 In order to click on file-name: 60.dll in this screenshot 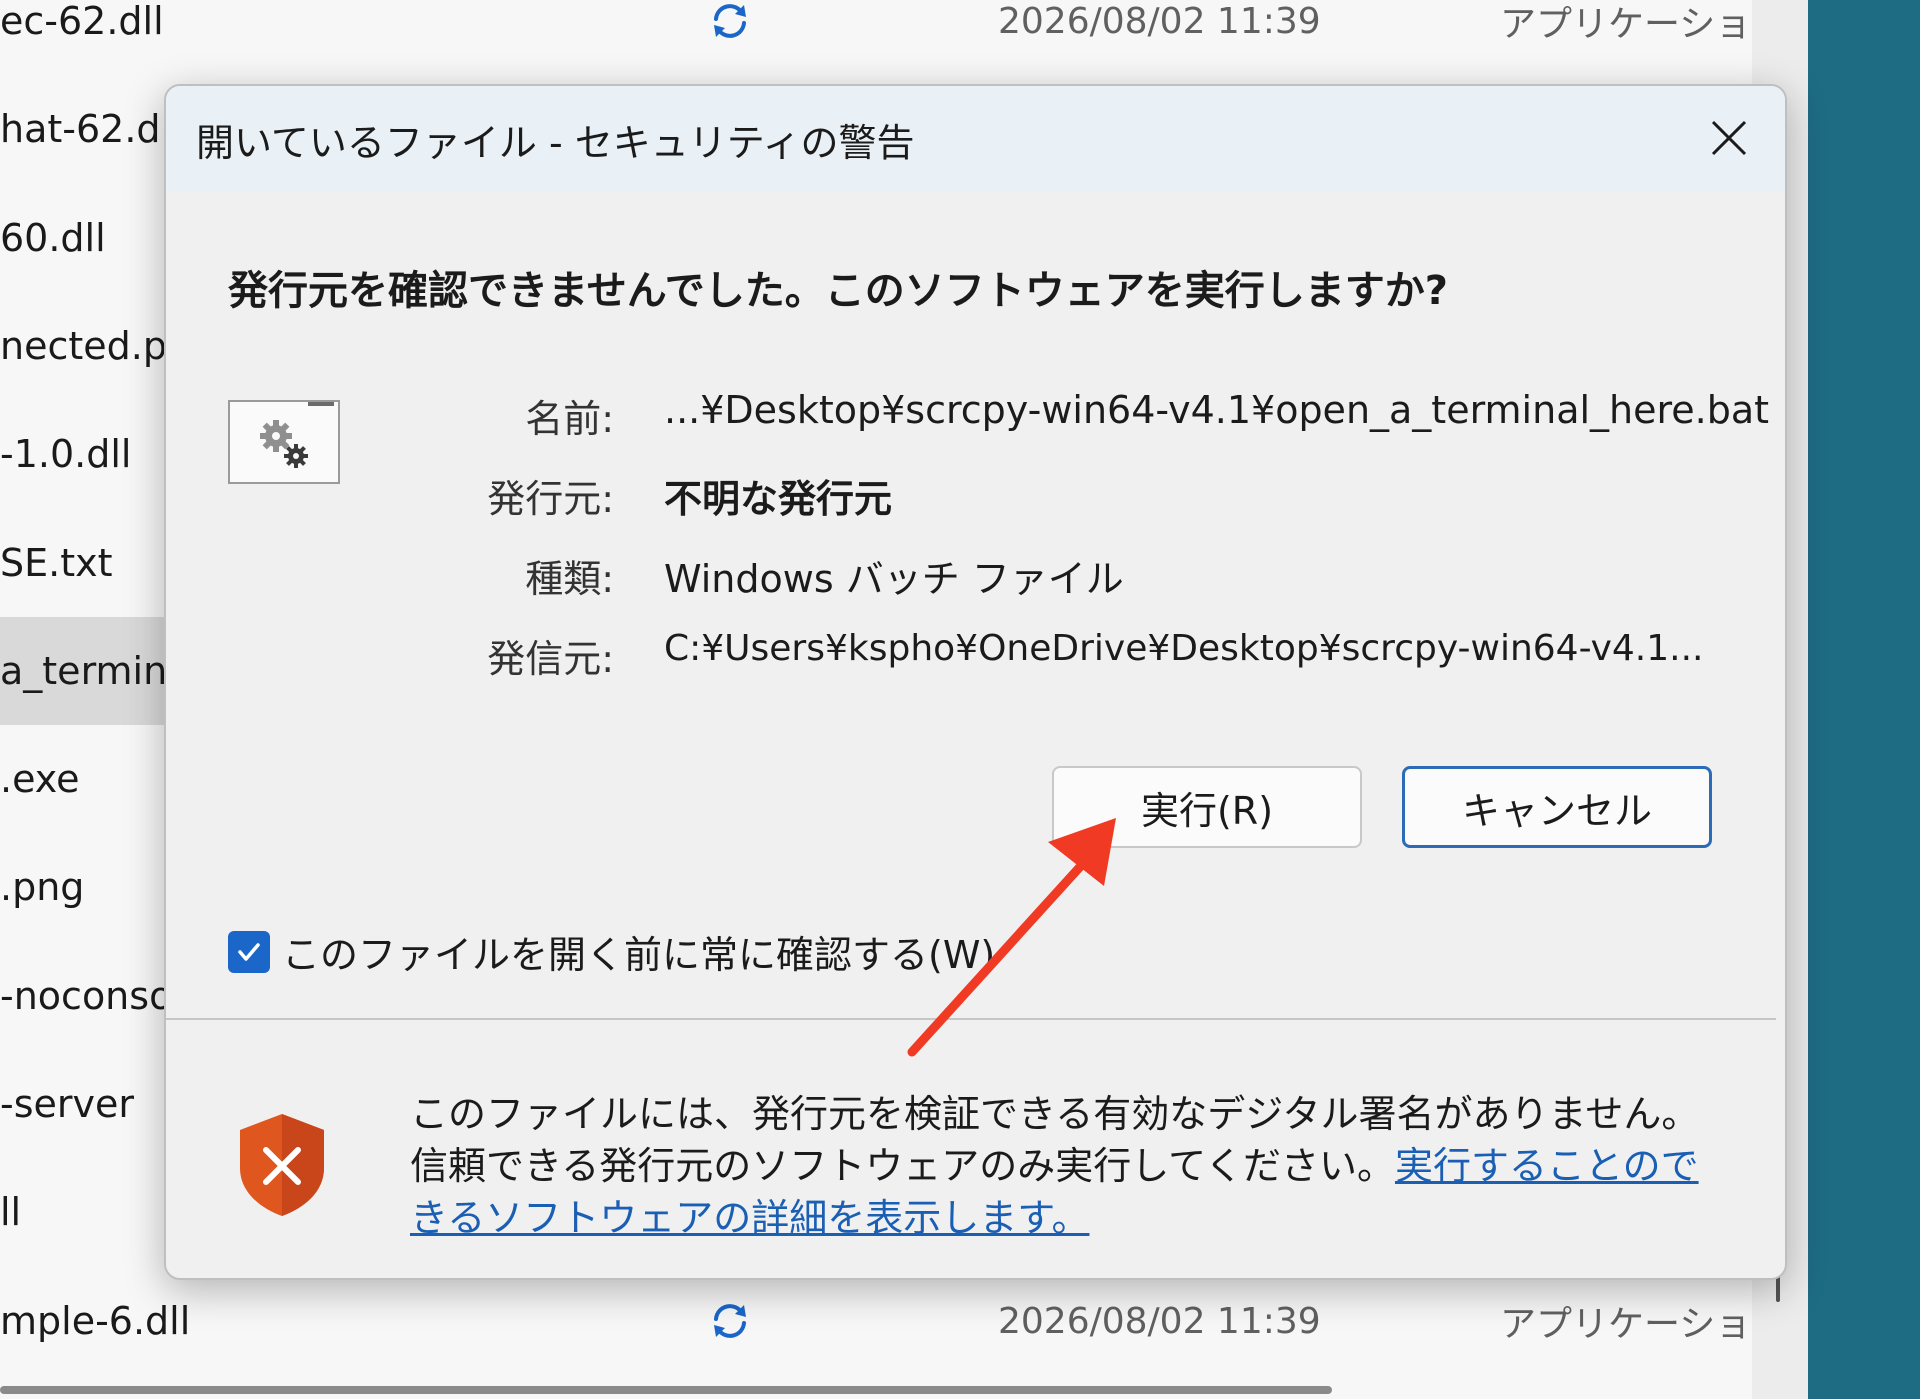, I will do `click(53, 238)`.